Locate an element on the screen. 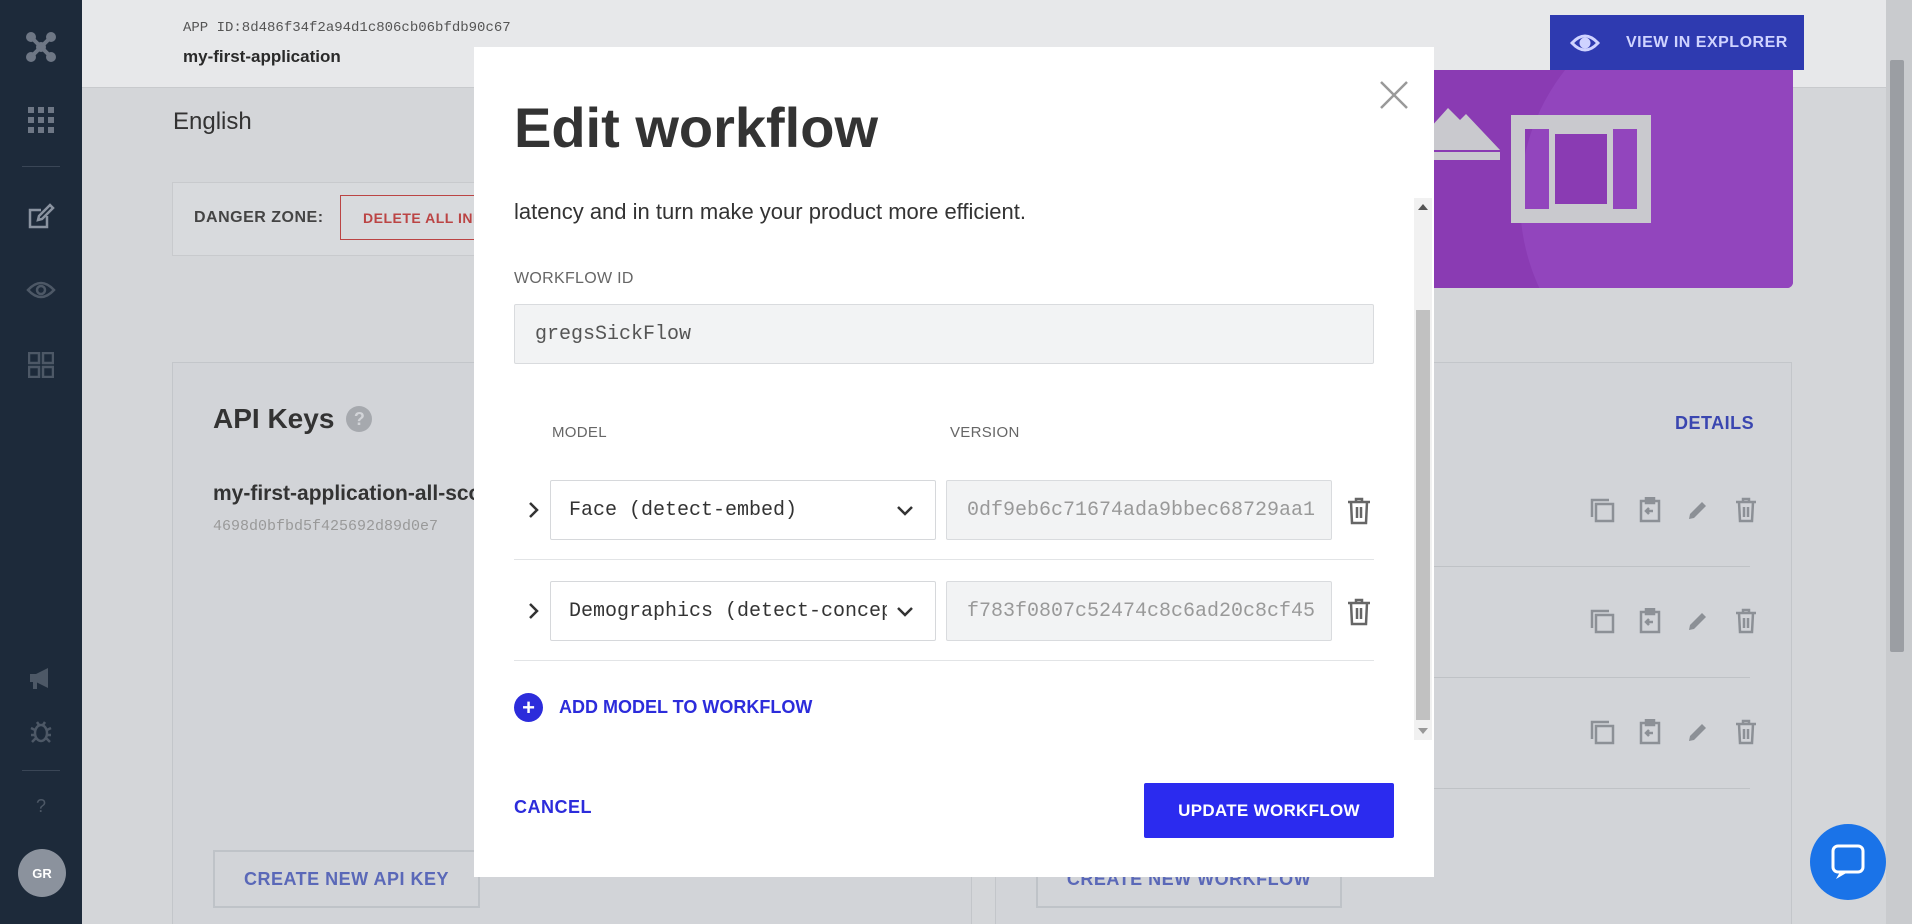  add-model-button: + ADD MODEL TO WORKFLOW is located at coordinates (663, 707).